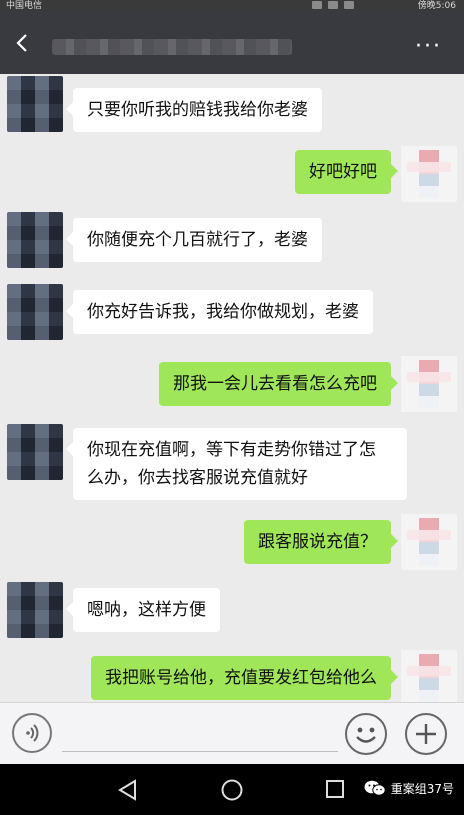 The image size is (464, 815). I want to click on home-circle-icon, so click(232, 792).